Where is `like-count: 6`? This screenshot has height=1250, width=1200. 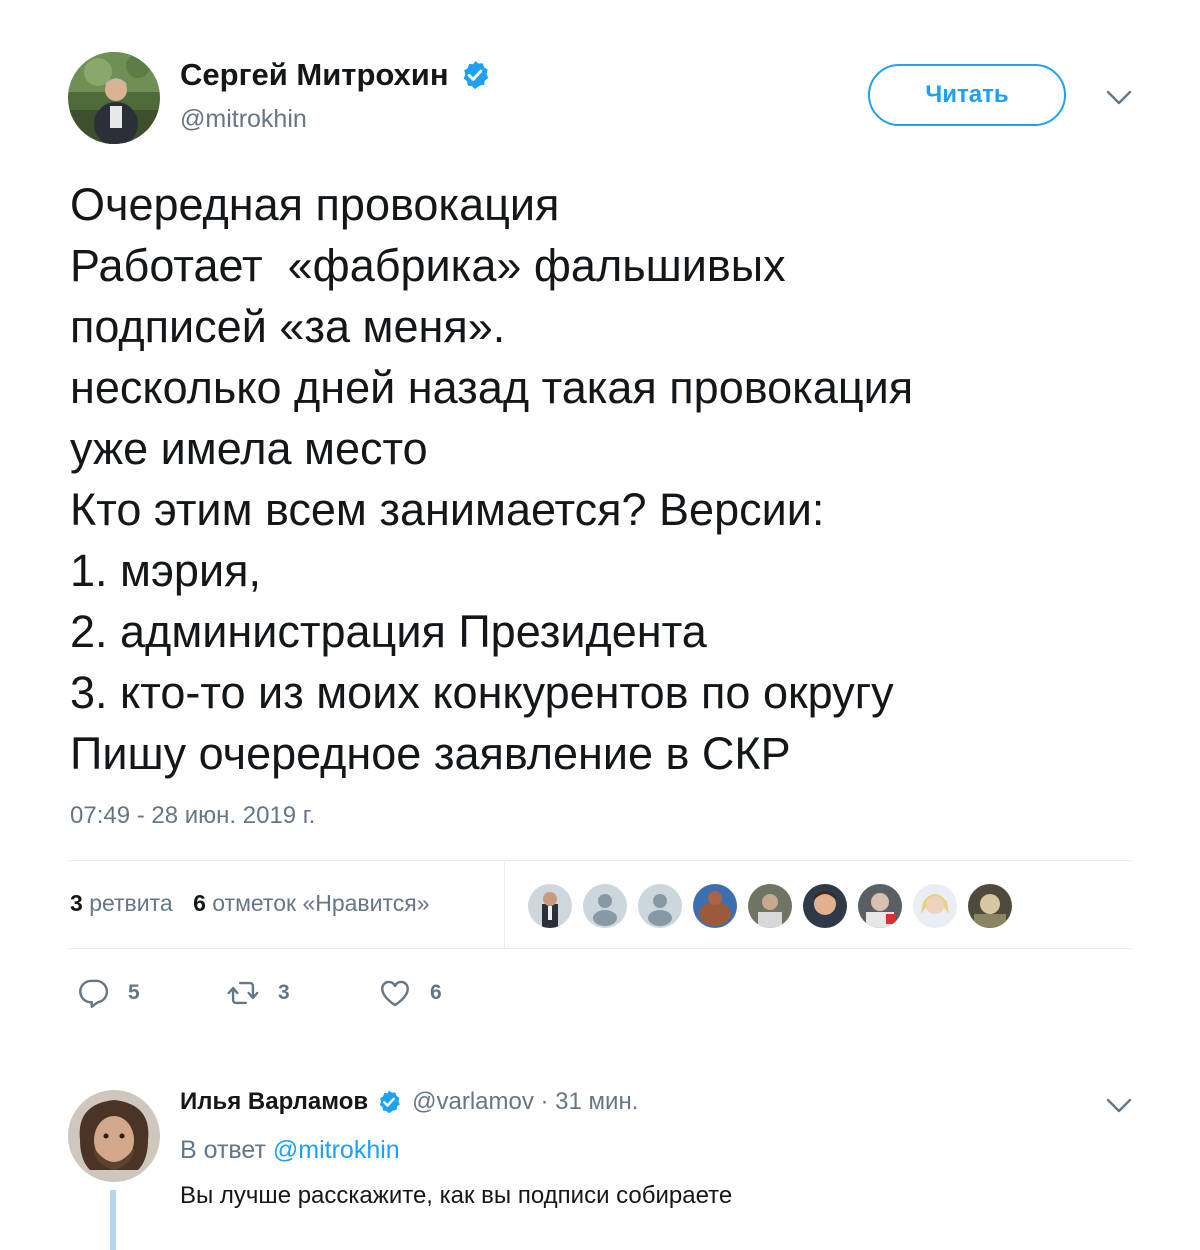 like-count: 6 is located at coordinates (436, 992).